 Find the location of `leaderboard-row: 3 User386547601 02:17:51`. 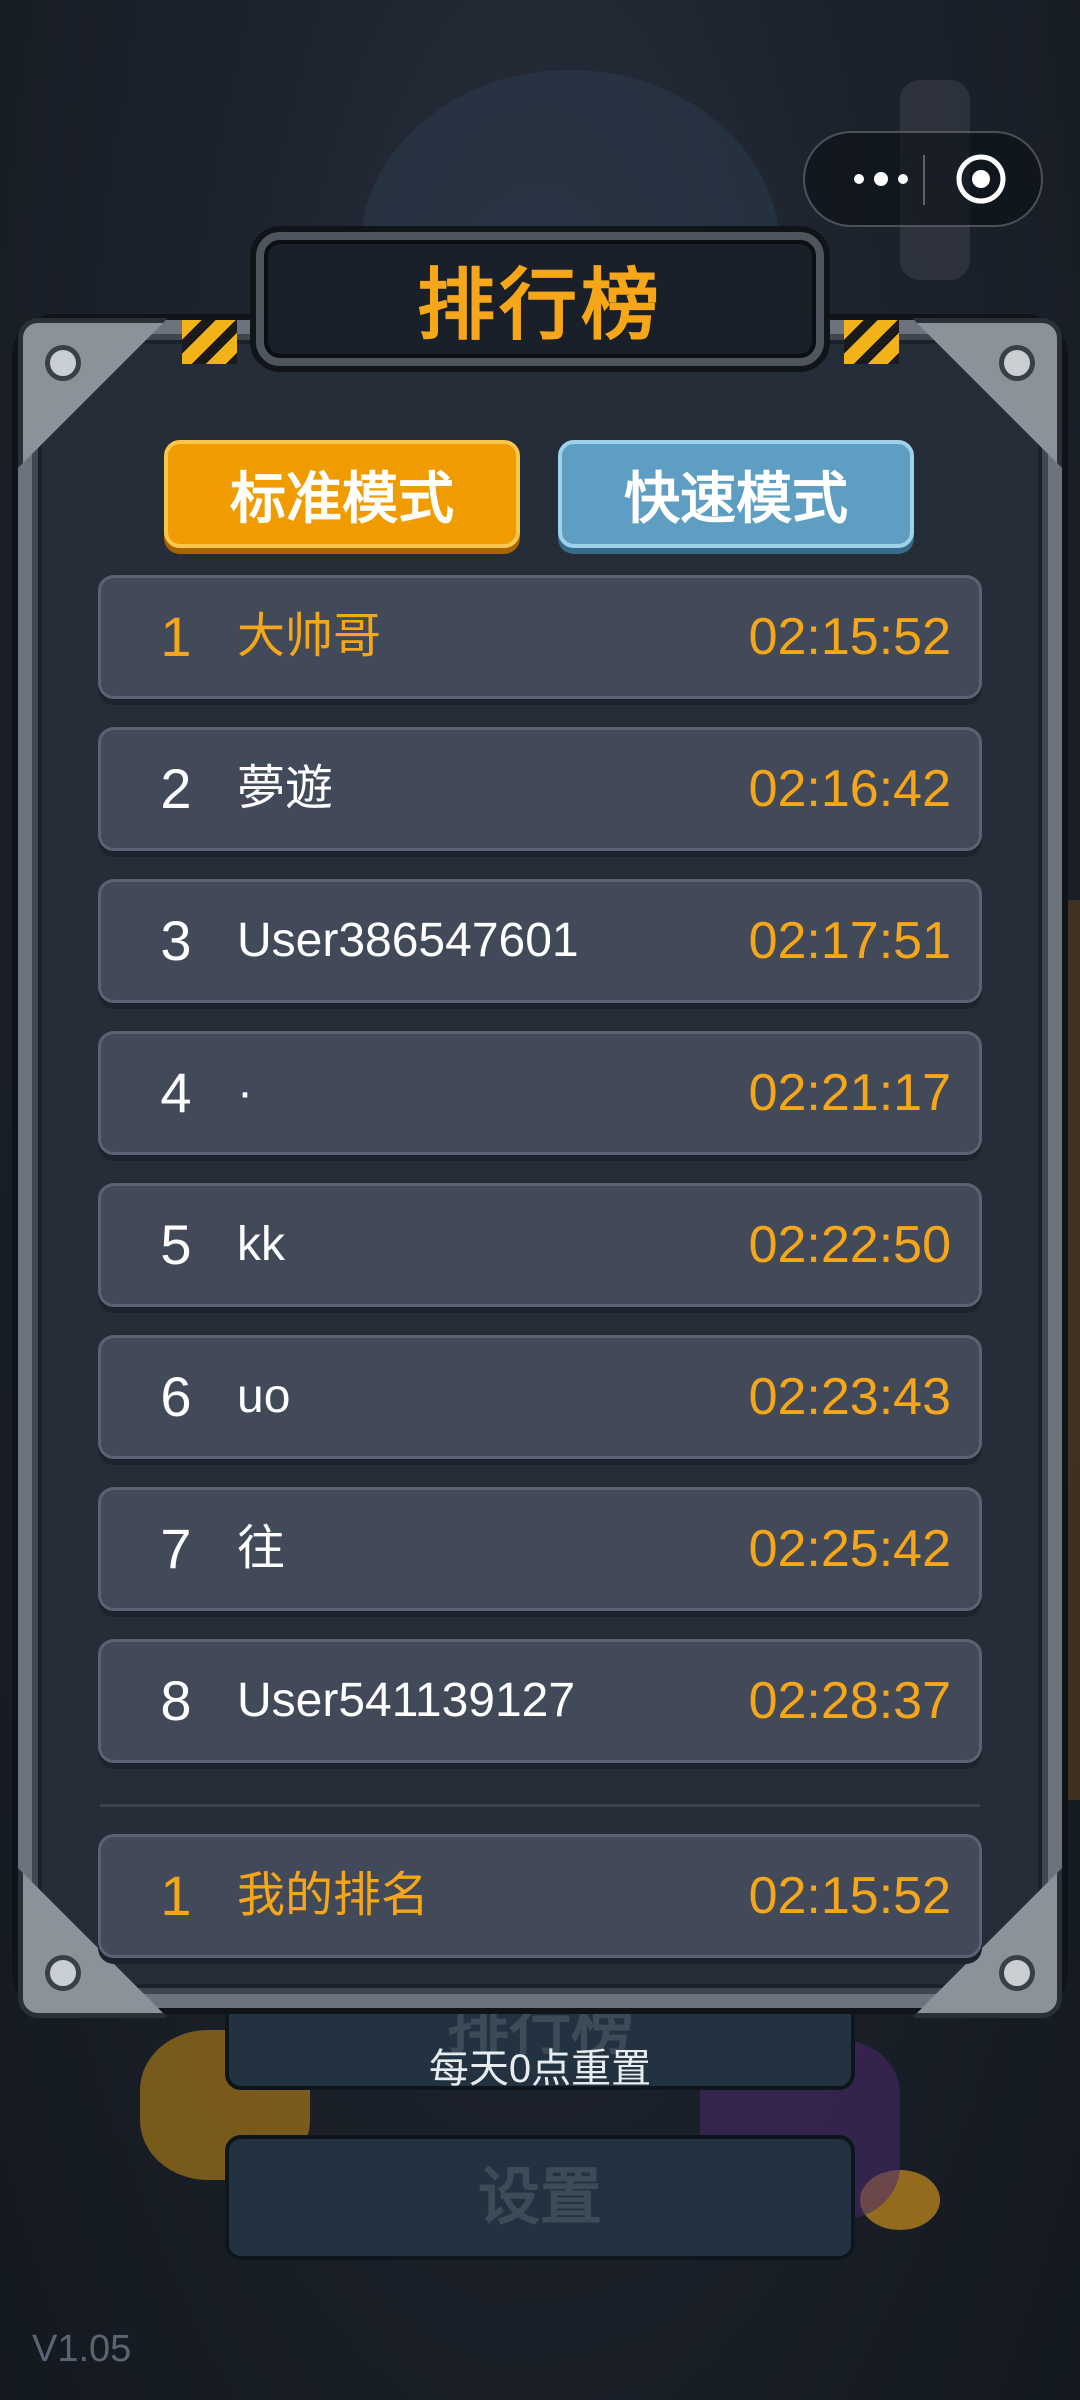

leaderboard-row: 3 User386547601 02:17:51 is located at coordinates (540, 941).